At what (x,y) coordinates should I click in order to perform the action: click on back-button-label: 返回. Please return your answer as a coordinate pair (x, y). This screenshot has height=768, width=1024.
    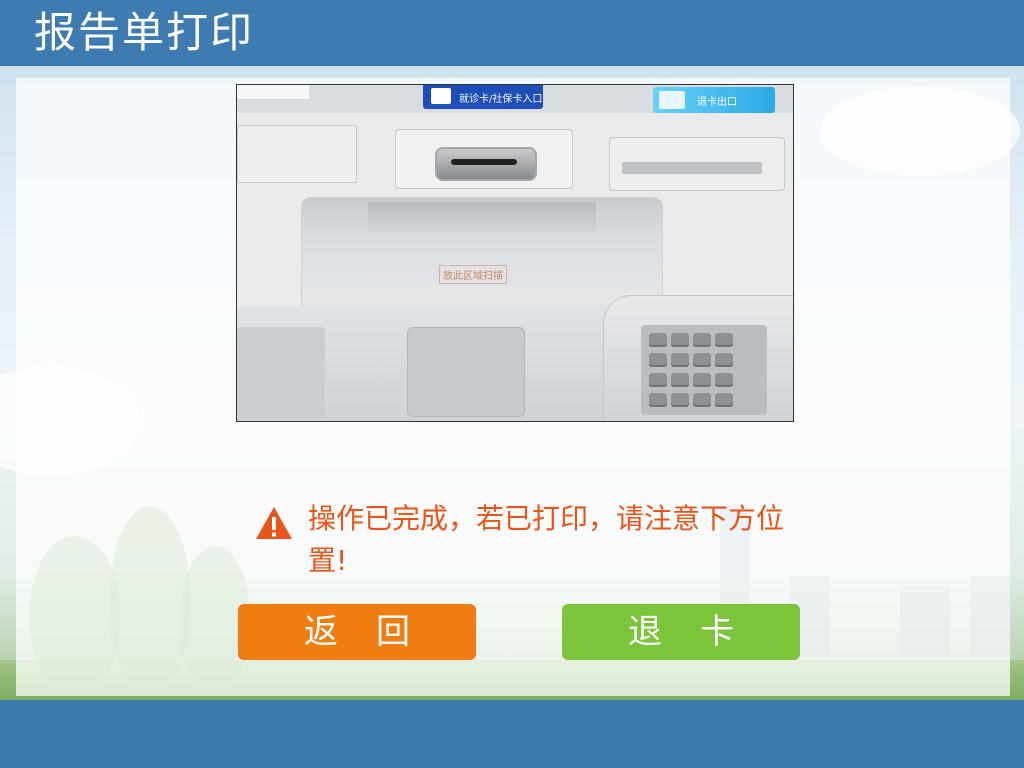
    Looking at the image, I should click on (376, 632).